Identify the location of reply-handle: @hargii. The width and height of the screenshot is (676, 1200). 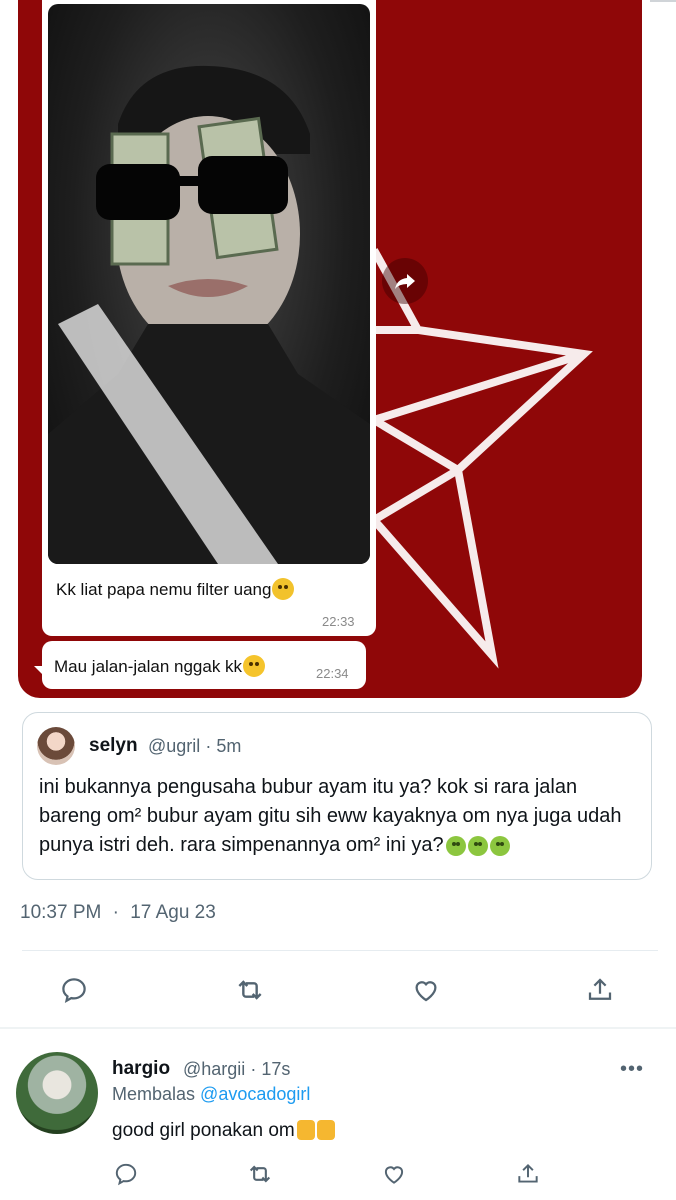
(214, 1069).